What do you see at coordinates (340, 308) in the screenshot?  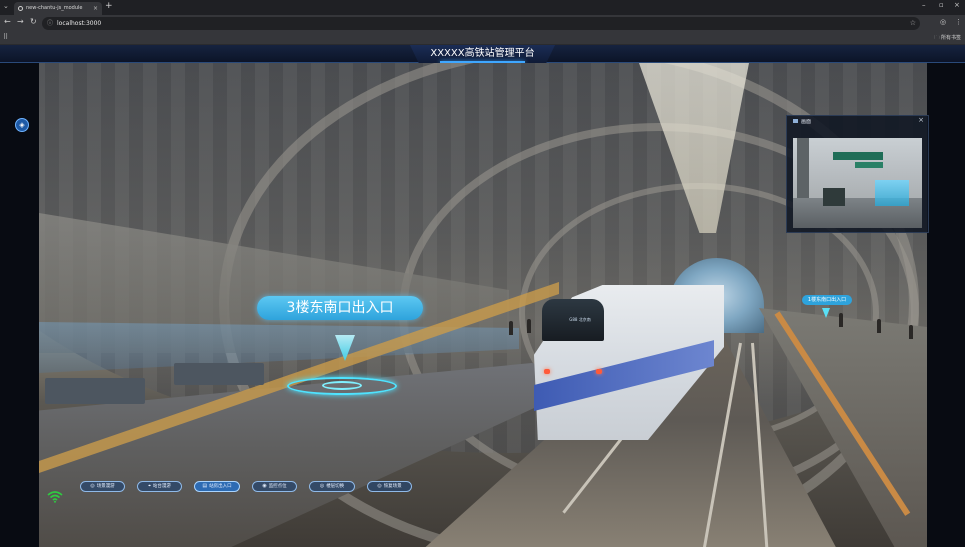 I see `poi-label-exit: 3楼东南口出入口` at bounding box center [340, 308].